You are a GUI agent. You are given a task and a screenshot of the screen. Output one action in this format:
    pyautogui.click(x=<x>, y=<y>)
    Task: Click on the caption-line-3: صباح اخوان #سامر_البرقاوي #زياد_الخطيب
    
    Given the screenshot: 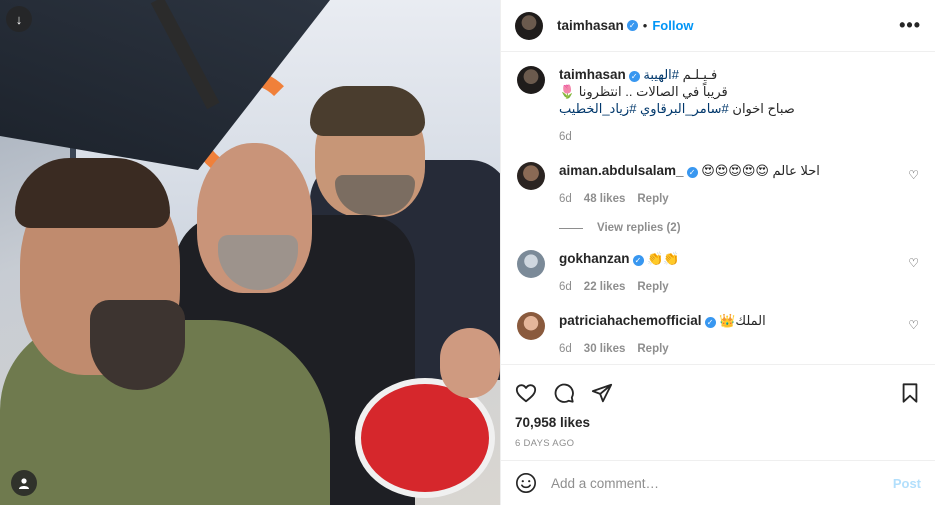 What is the action you would take?
    pyautogui.click(x=739, y=108)
    